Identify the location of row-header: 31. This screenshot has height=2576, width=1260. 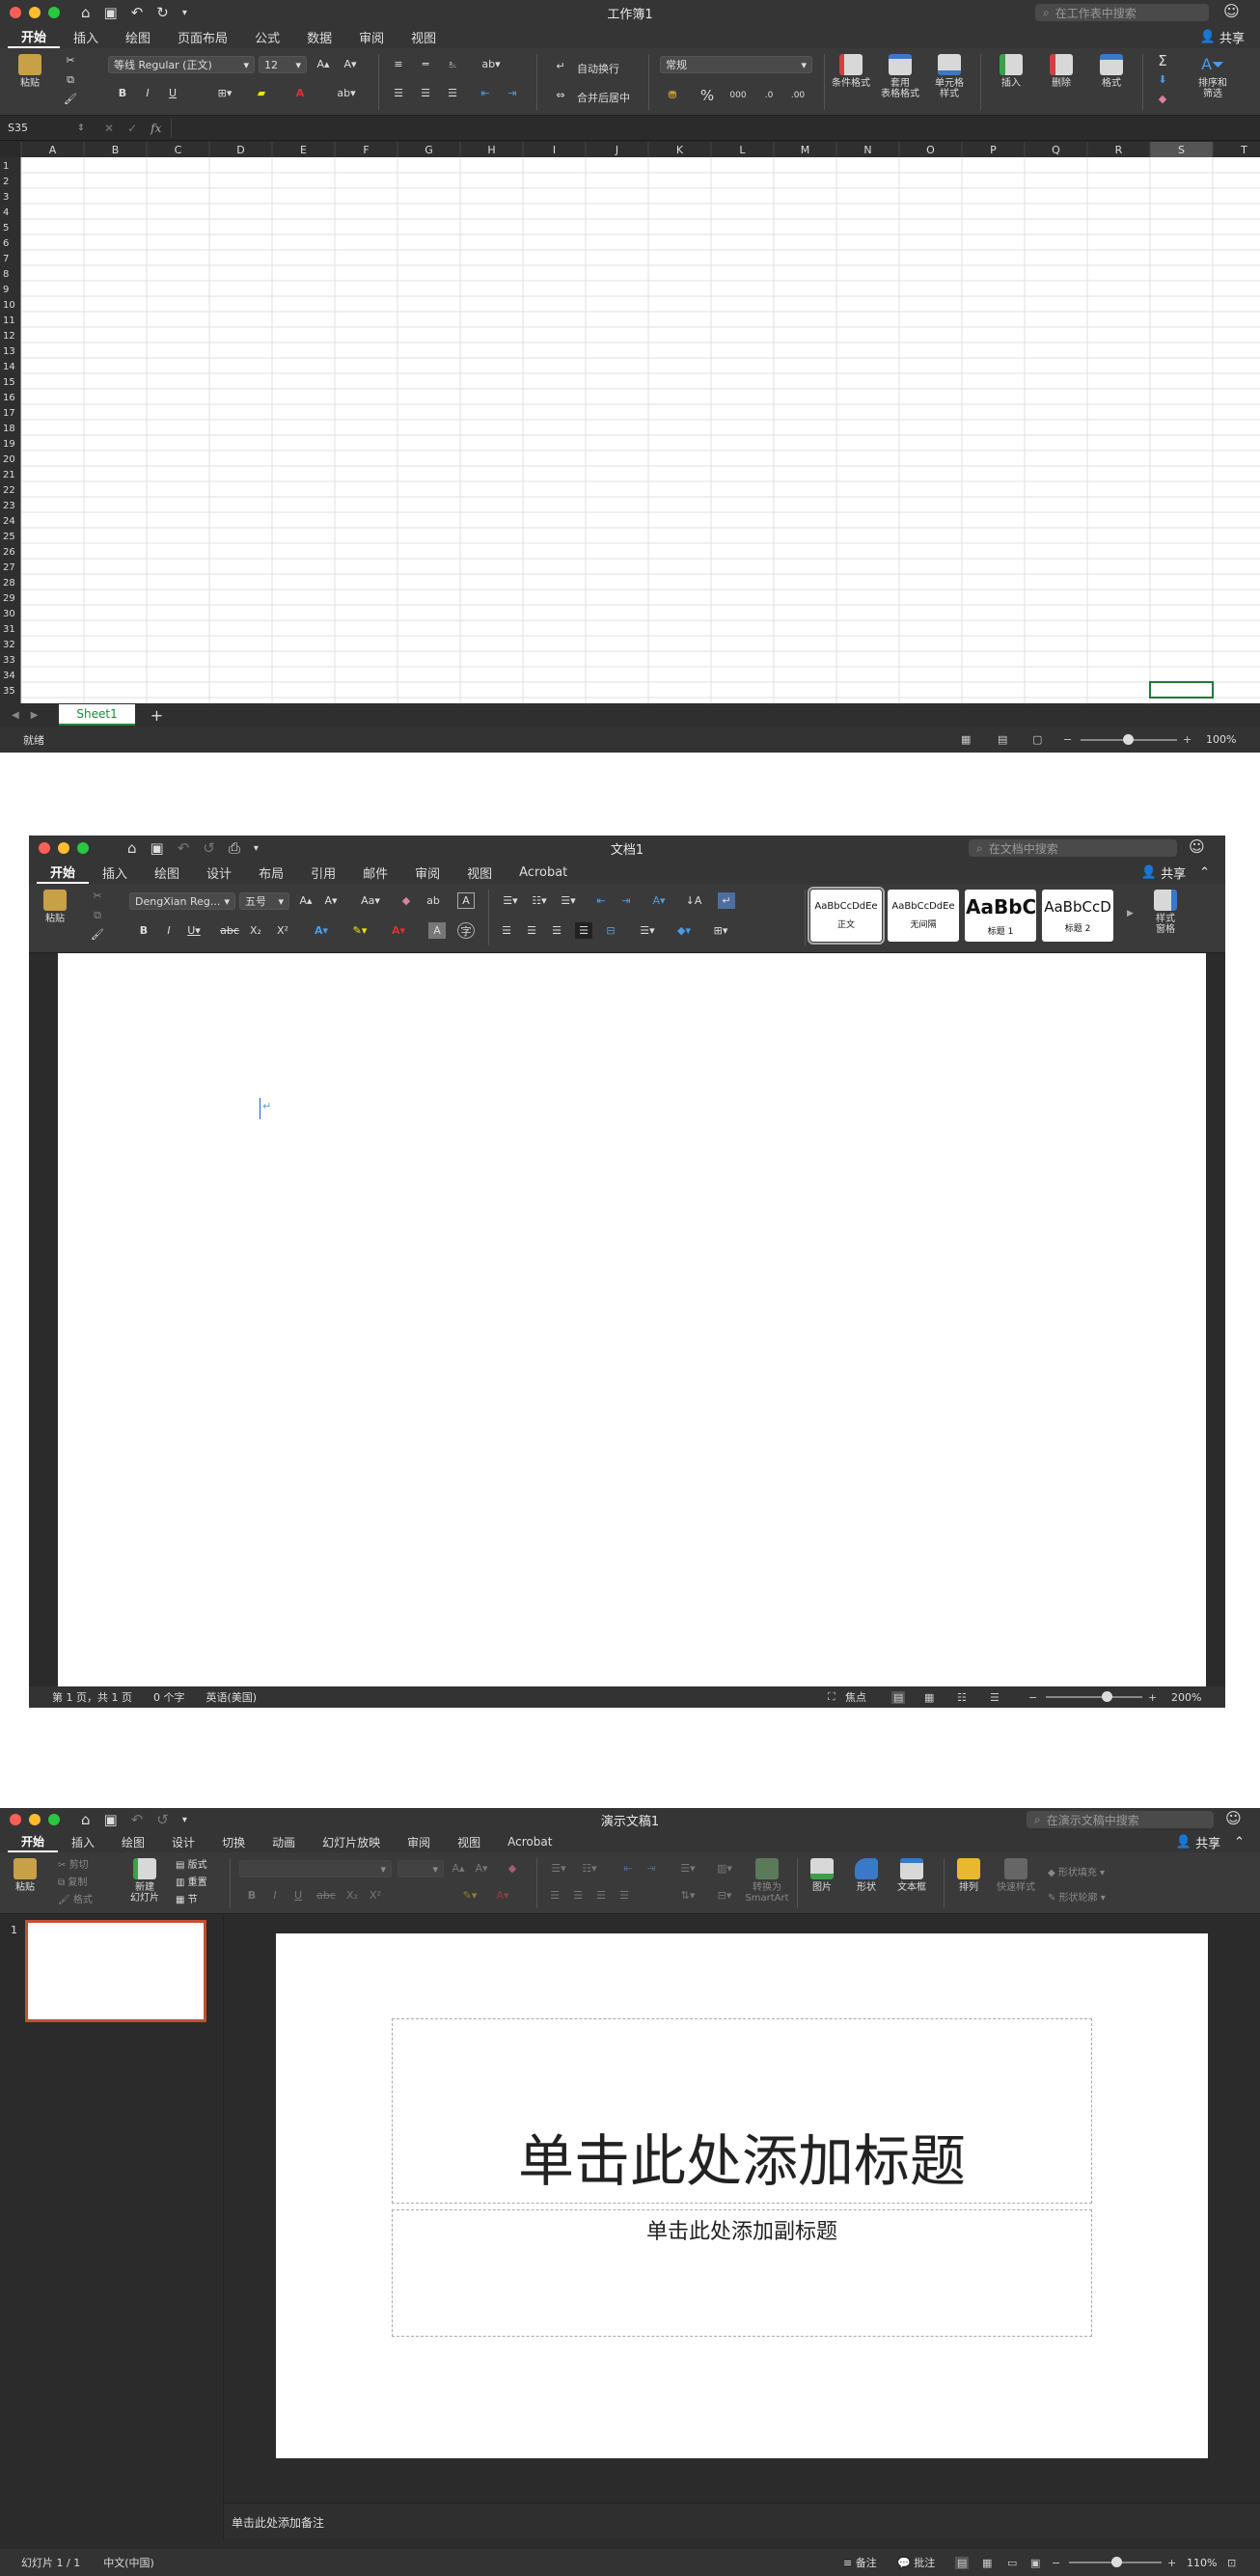
(9, 630).